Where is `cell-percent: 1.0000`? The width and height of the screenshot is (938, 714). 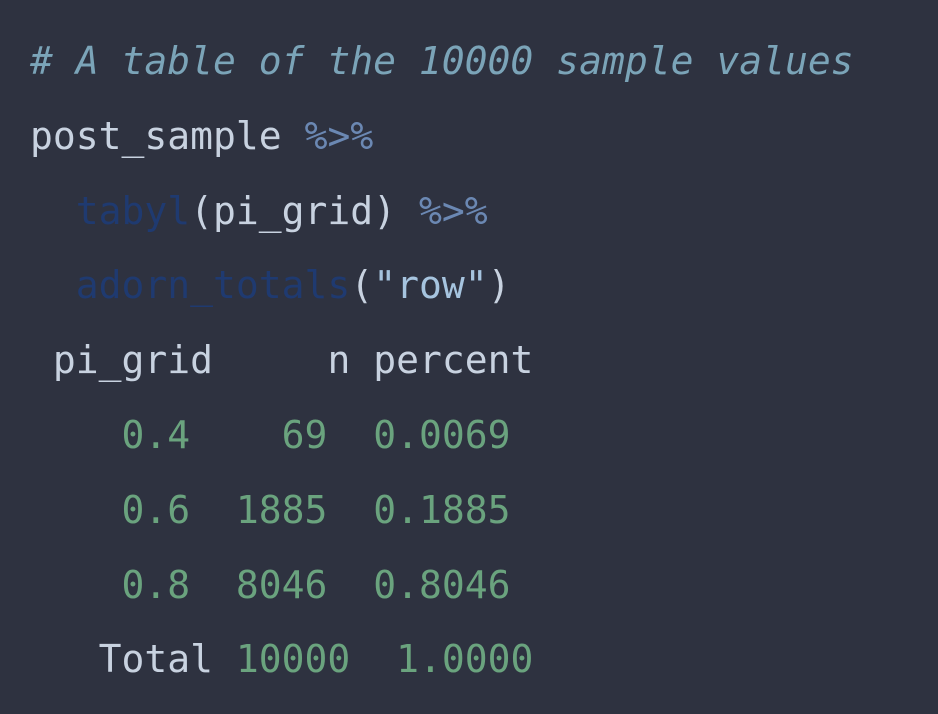
cell-percent: 1.0000 is located at coordinates (465, 659).